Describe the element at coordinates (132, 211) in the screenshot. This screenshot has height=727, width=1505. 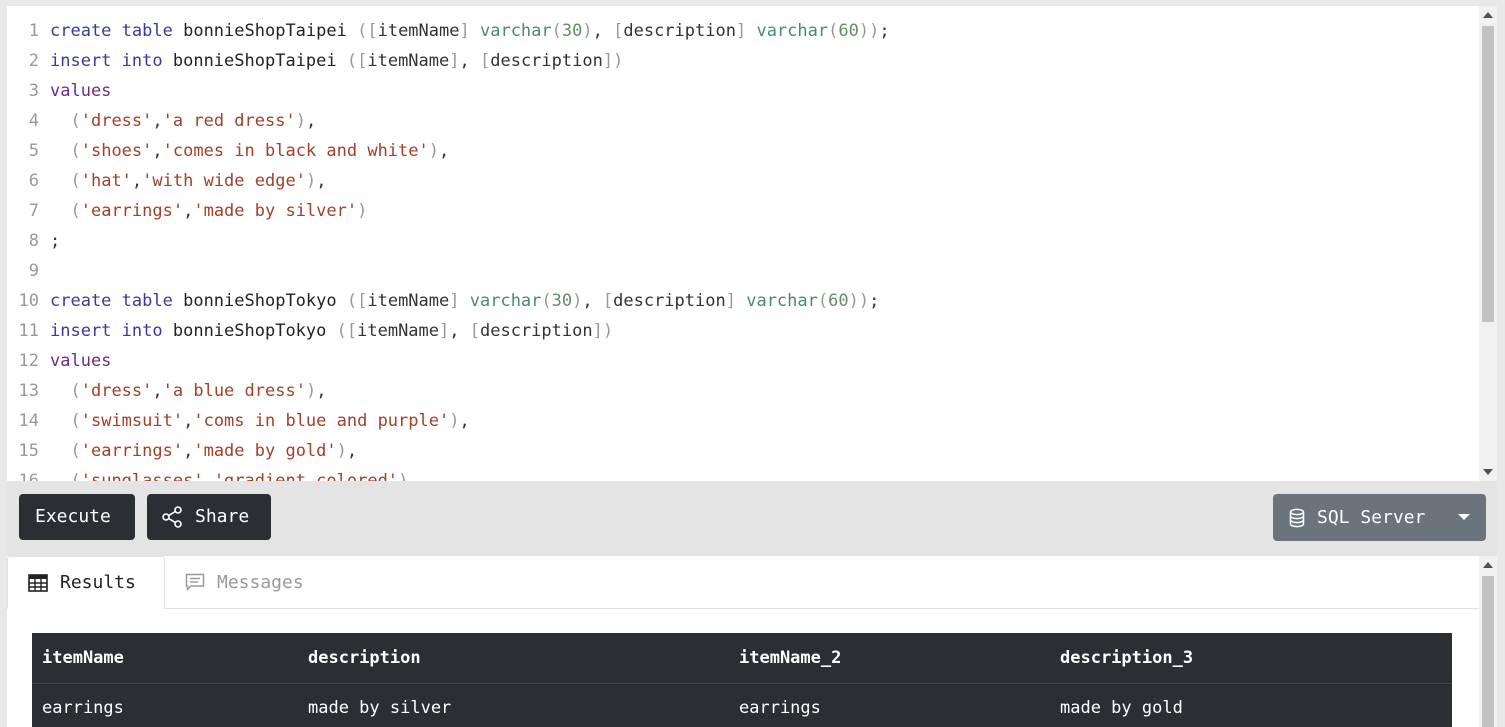
I see `code-token: 'earrings'` at that location.